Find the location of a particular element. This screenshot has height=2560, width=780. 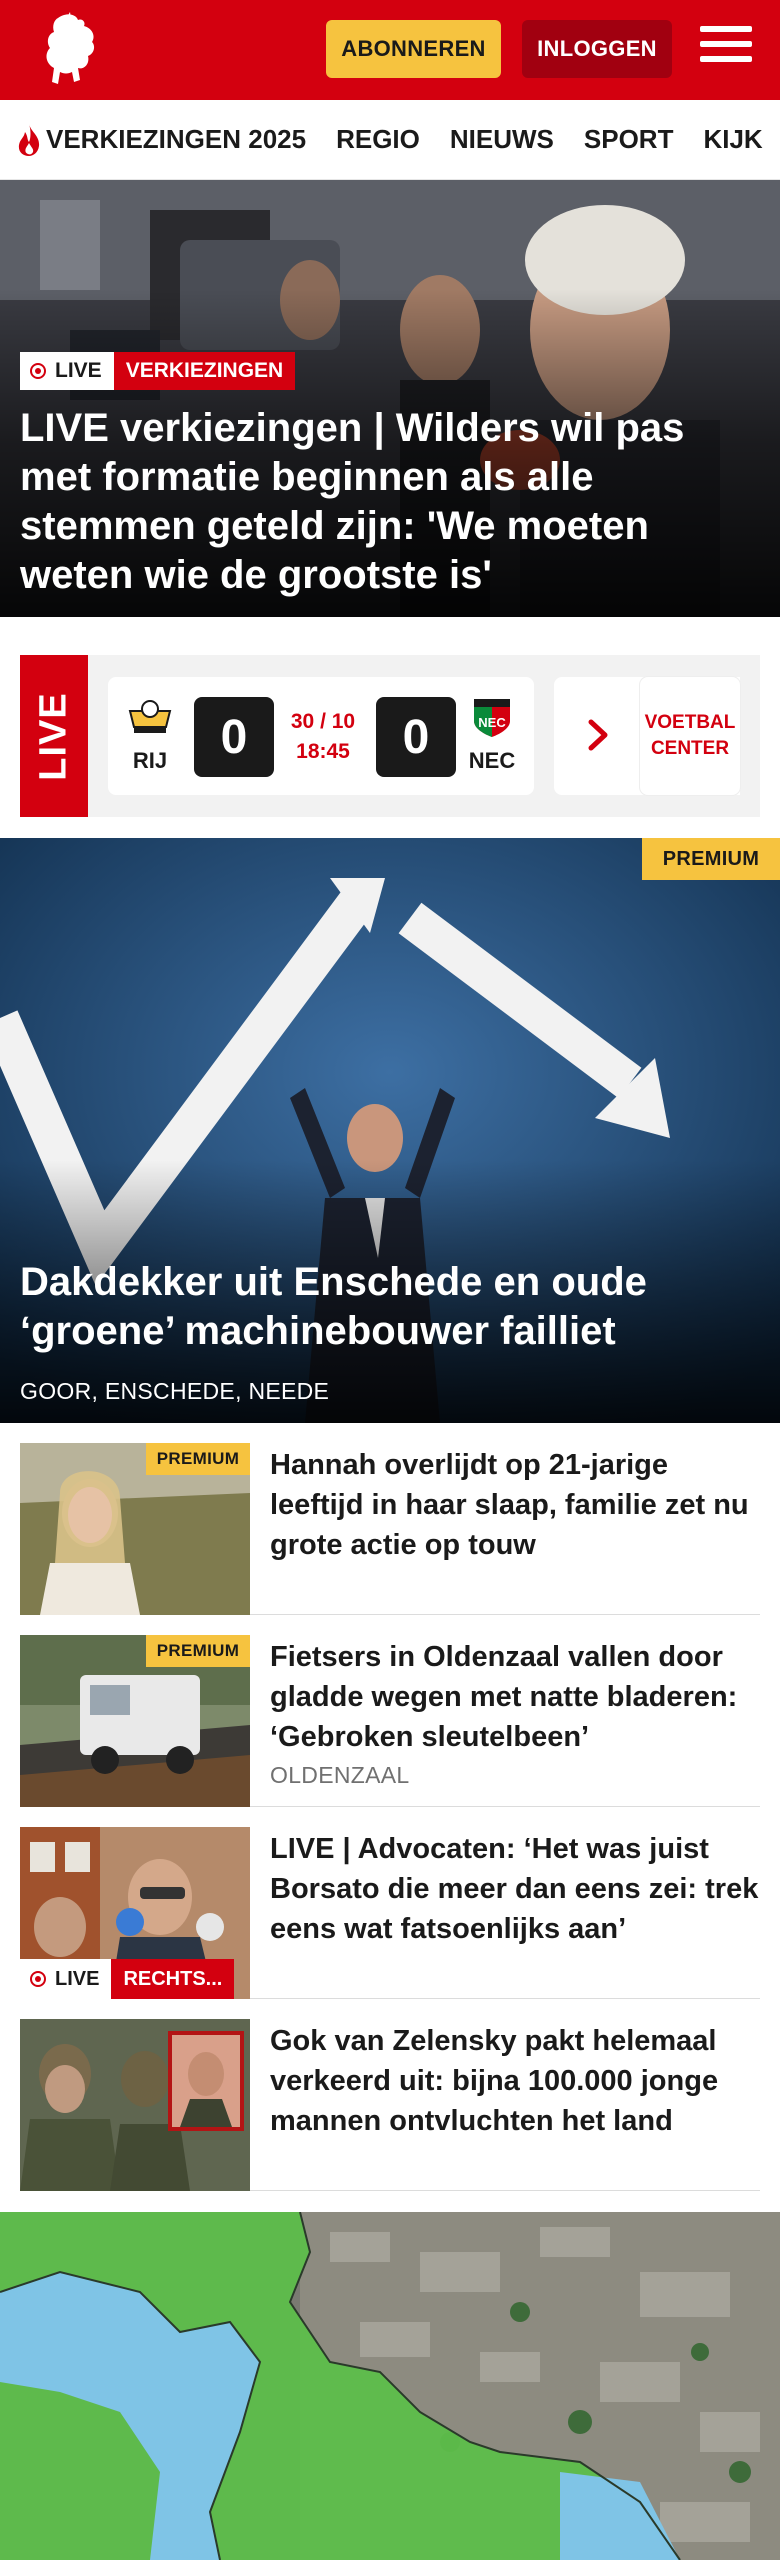

match-kickoff: 18:45 is located at coordinates (323, 751).